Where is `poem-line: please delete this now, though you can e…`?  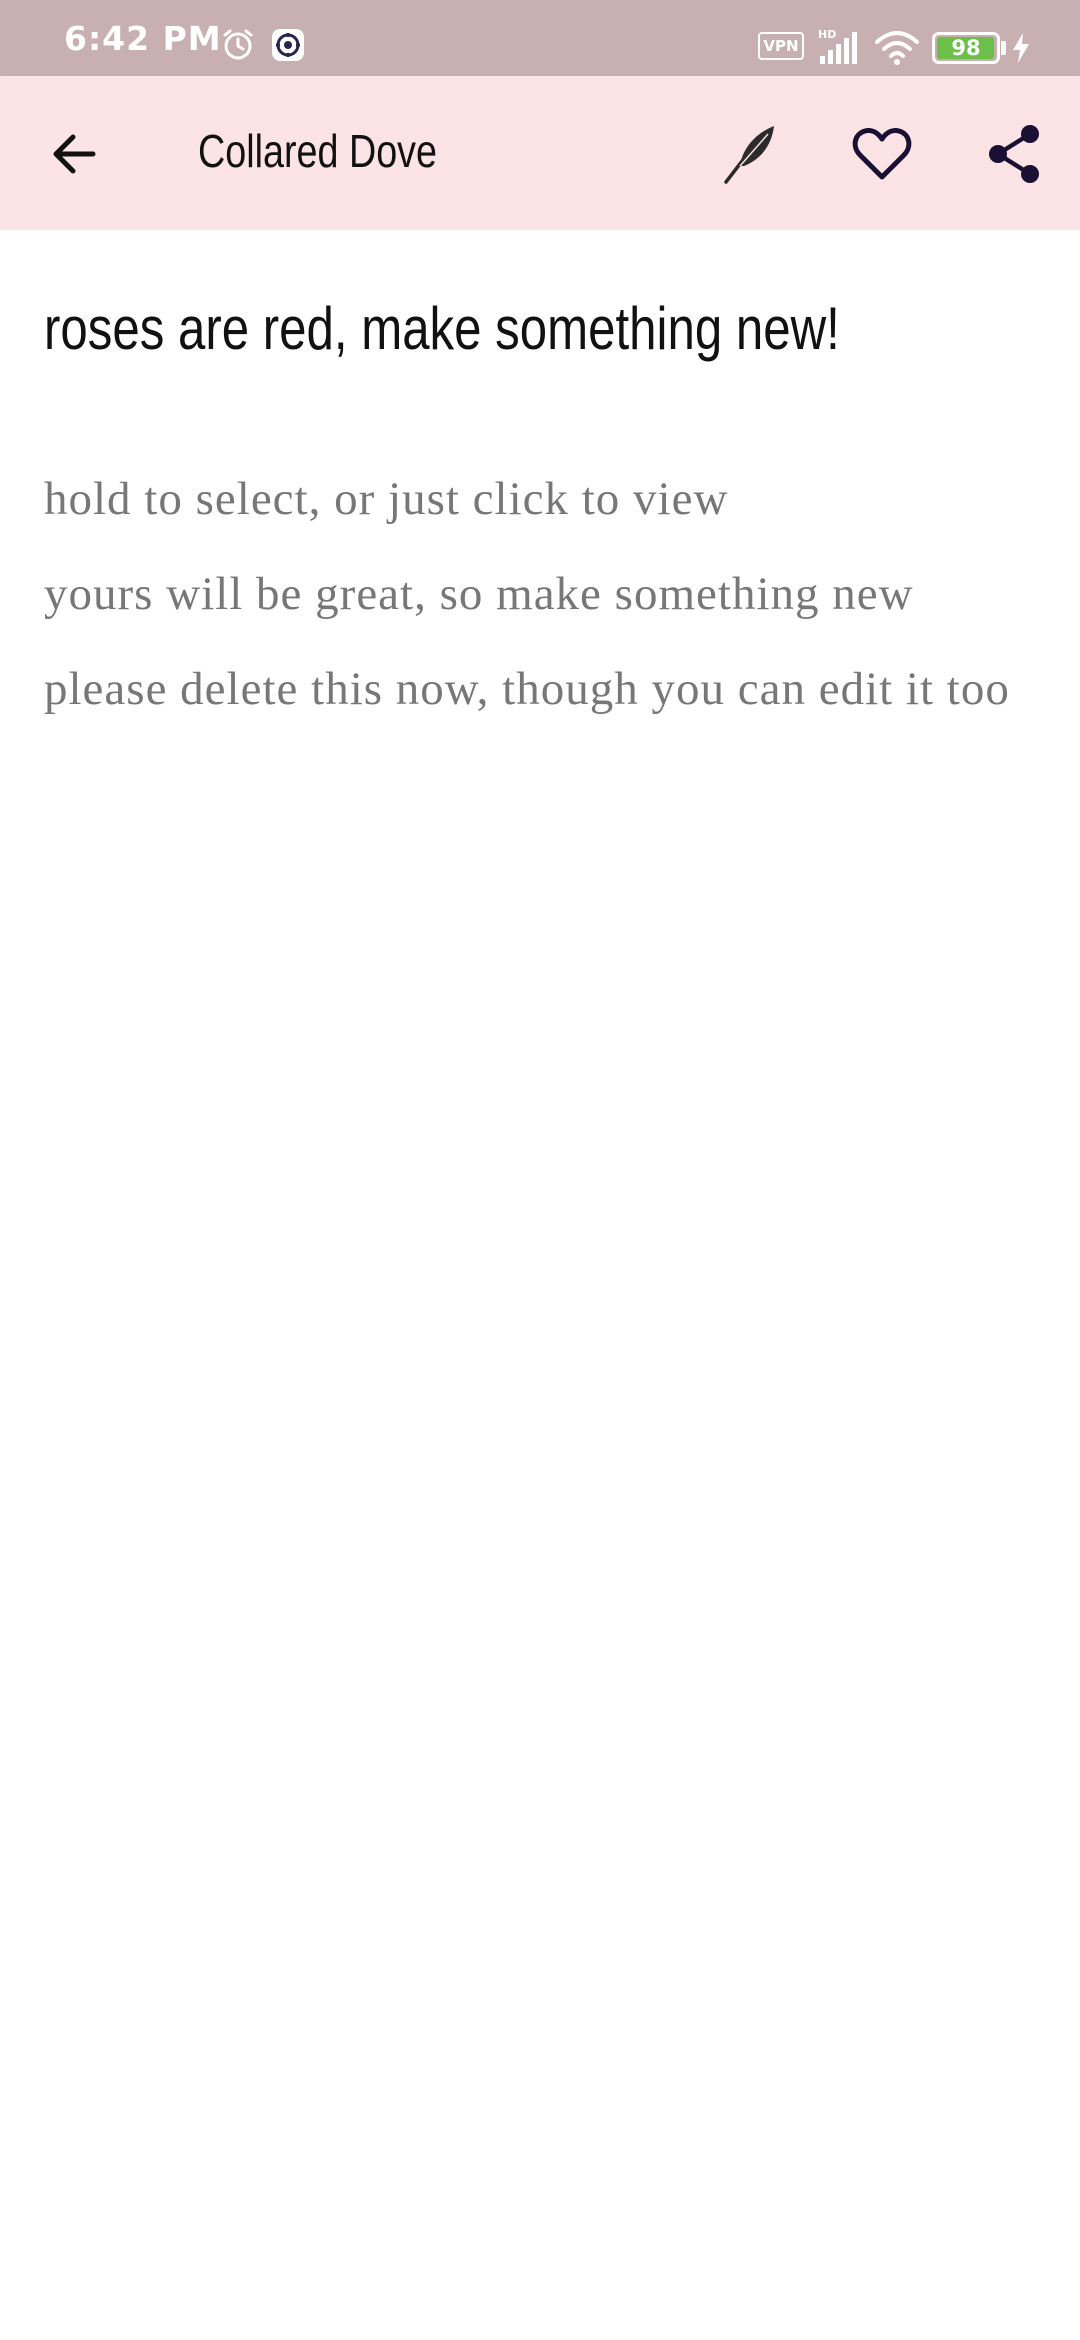
poem-line: please delete this now, though you can e… is located at coordinates (544, 689).